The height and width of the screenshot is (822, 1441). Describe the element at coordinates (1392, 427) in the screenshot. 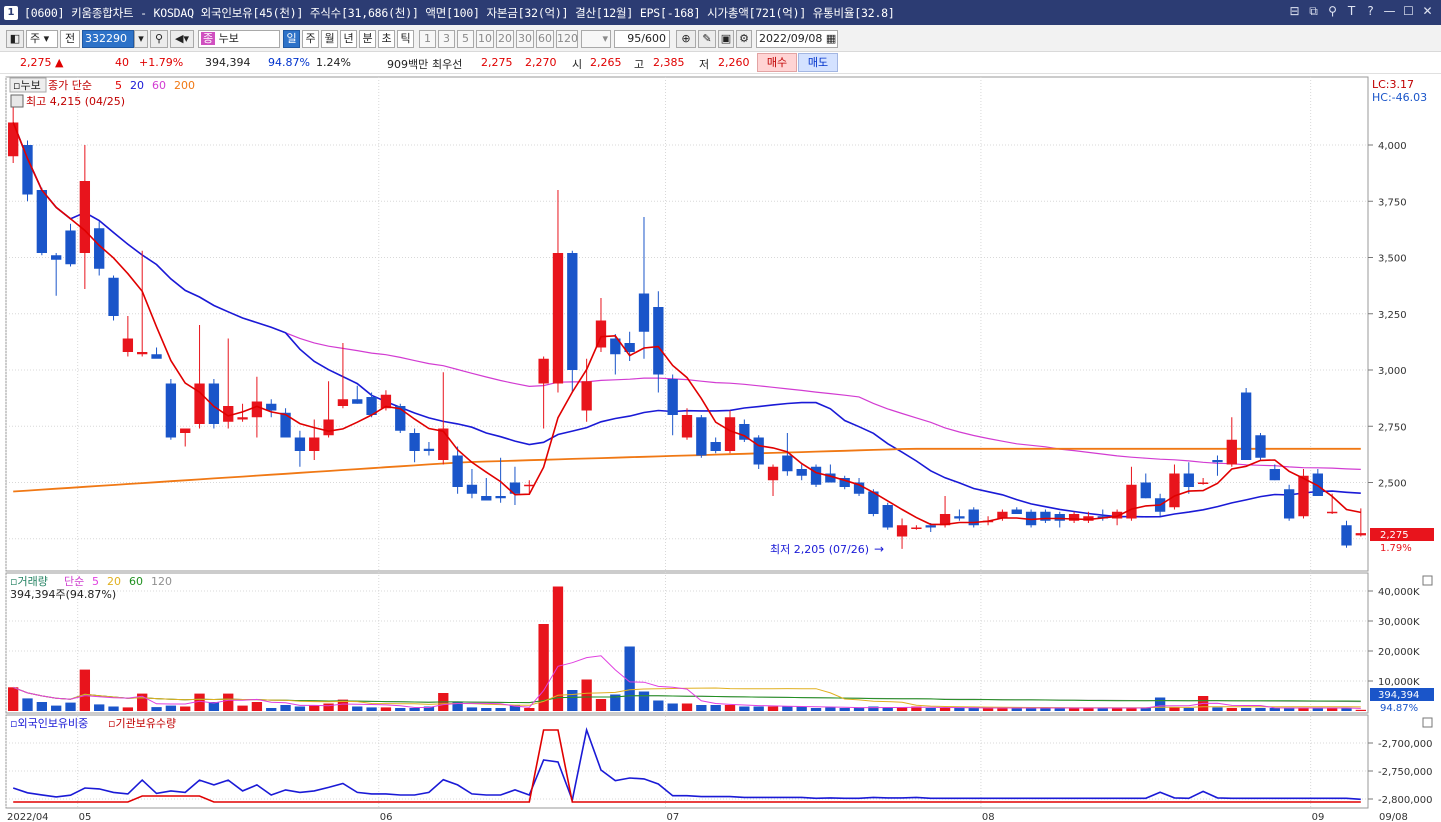

I see `price-tick-label: 2,750` at that location.